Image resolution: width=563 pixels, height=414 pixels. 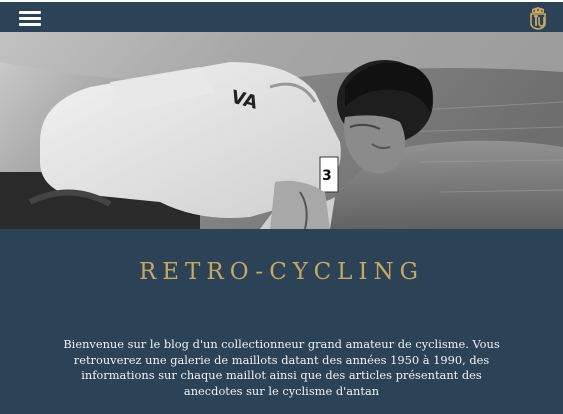 What do you see at coordinates (327, 176) in the screenshot?
I see `svg-text: 3` at bounding box center [327, 176].